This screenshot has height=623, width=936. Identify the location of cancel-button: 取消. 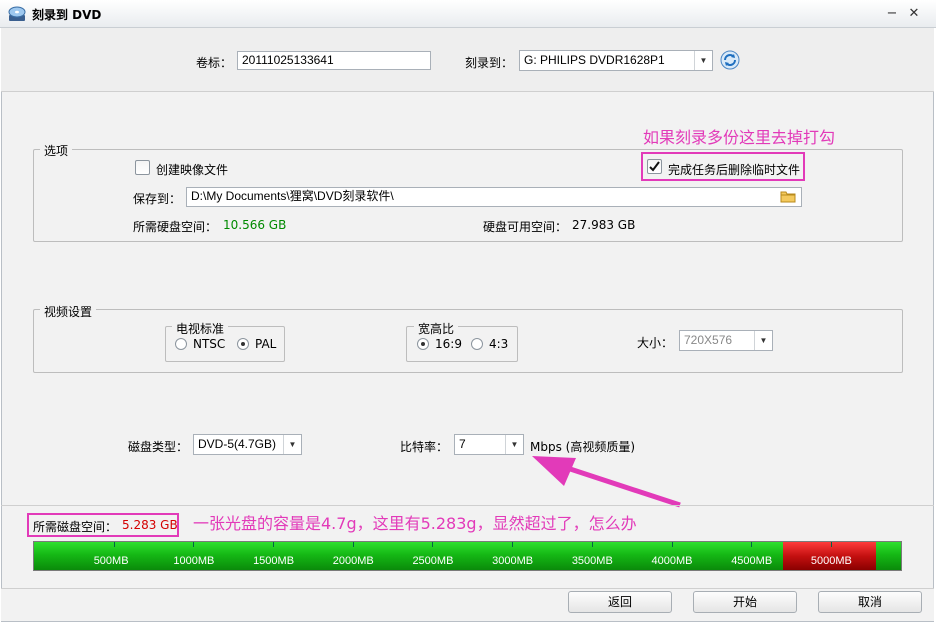
(870, 602).